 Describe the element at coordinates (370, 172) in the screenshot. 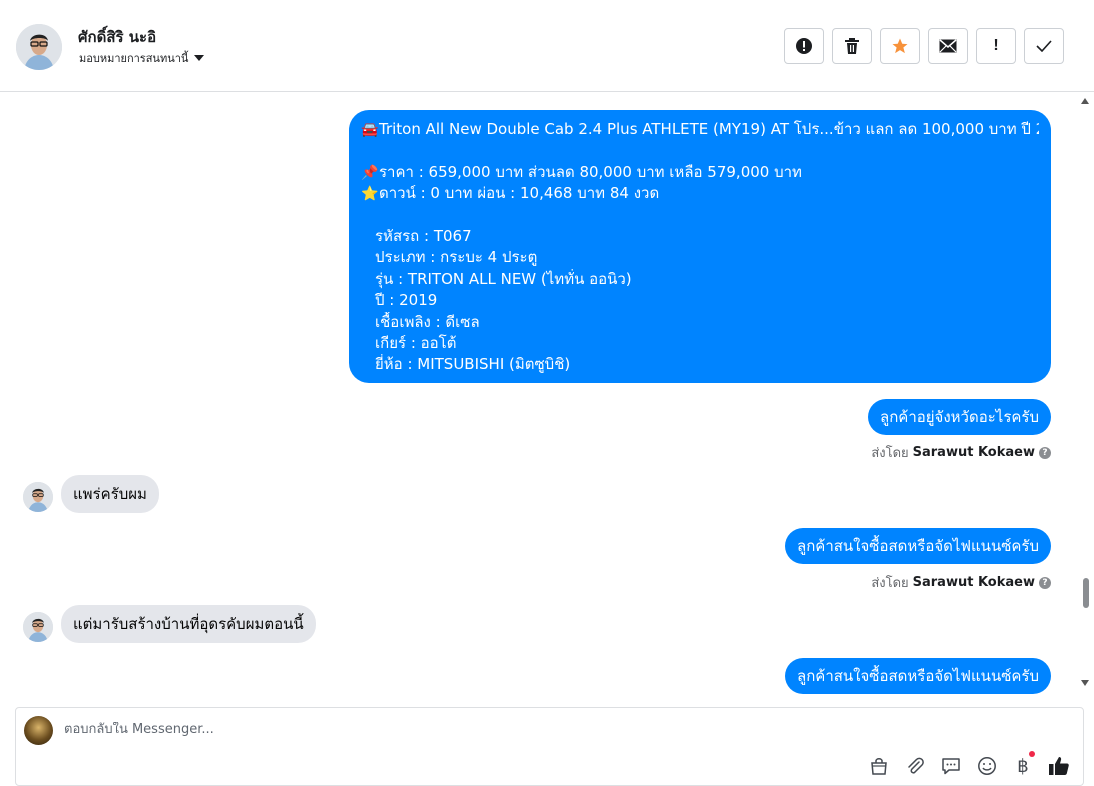

I see `pin-emoji-icon: 📌` at that location.